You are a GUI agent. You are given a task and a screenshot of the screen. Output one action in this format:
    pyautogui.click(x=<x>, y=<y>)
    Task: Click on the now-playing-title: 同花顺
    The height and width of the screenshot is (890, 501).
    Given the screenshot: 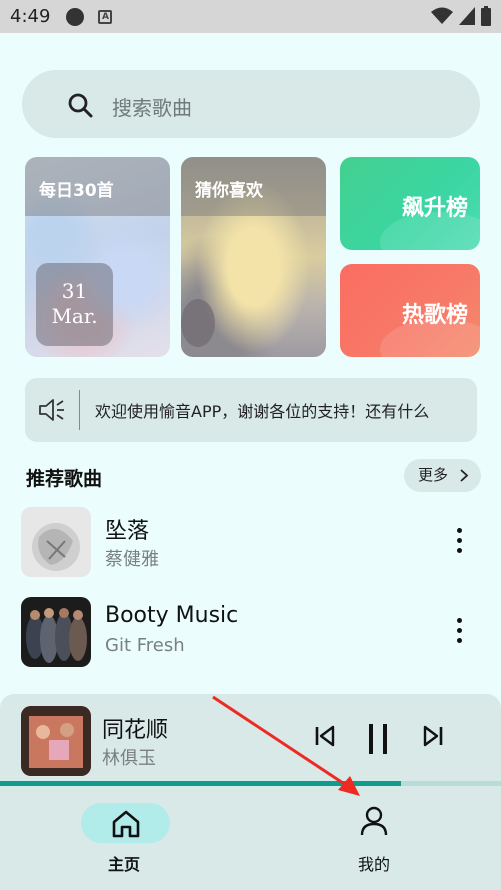 What is the action you would take?
    pyautogui.click(x=135, y=730)
    